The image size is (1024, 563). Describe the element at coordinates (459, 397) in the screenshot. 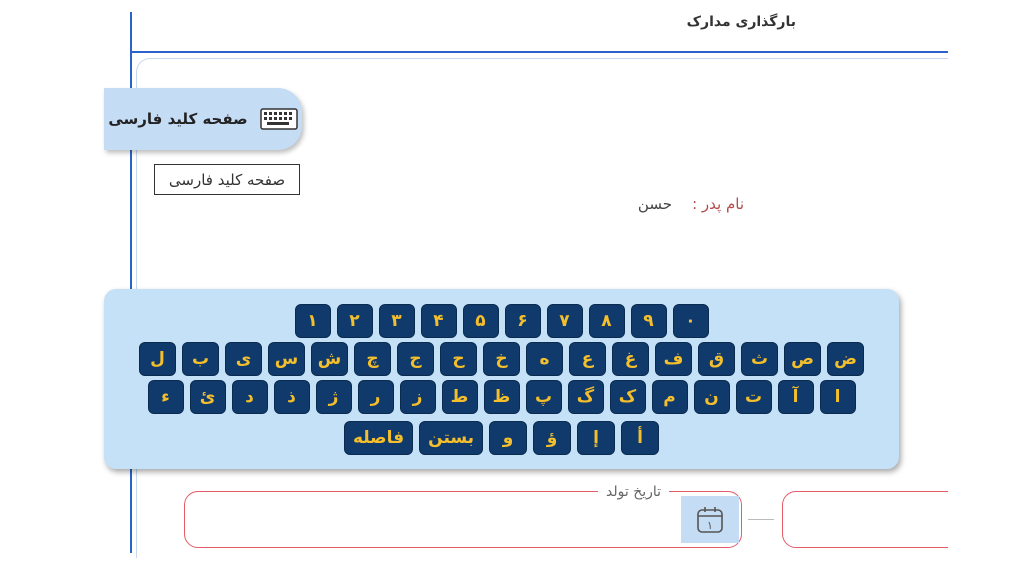

I see `key-row3-9: ط` at that location.